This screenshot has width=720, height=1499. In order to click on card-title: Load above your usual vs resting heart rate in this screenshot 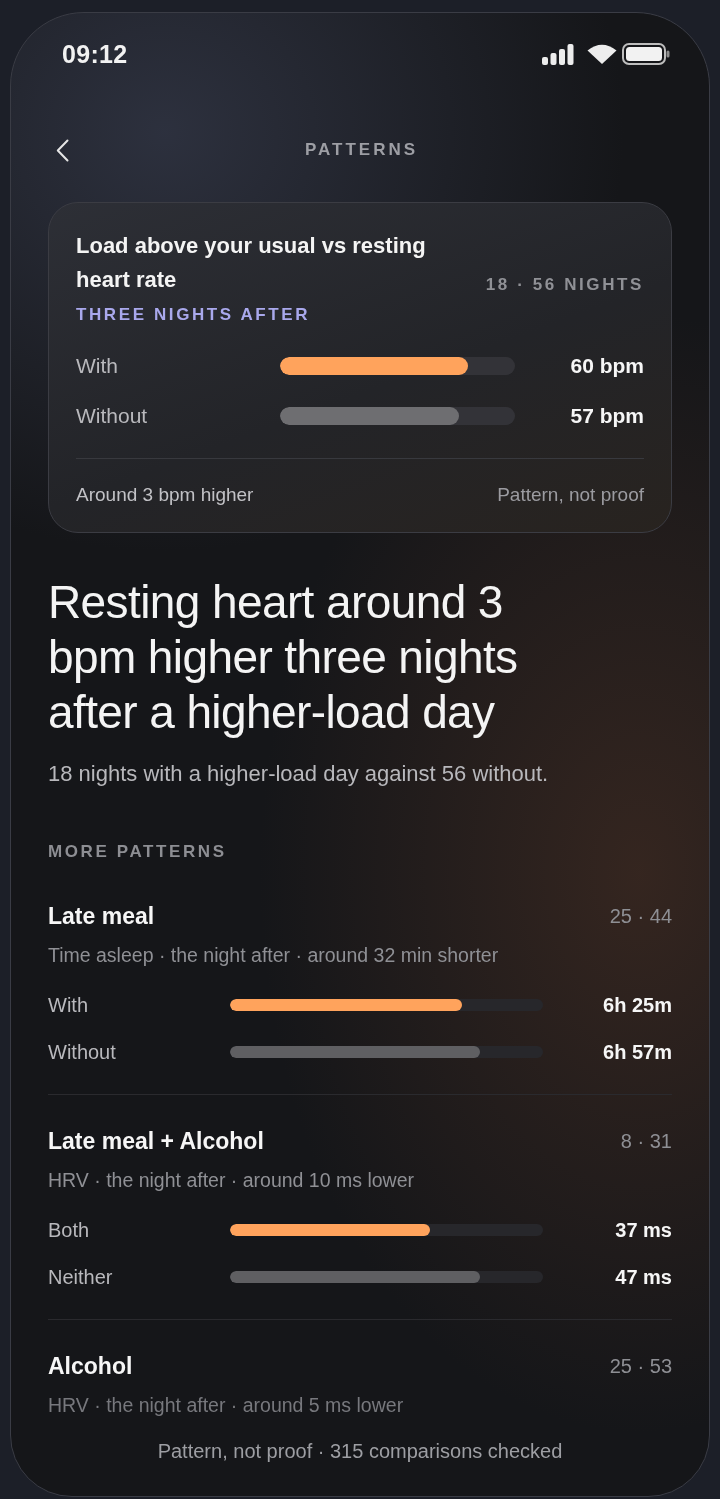, I will do `click(251, 263)`.